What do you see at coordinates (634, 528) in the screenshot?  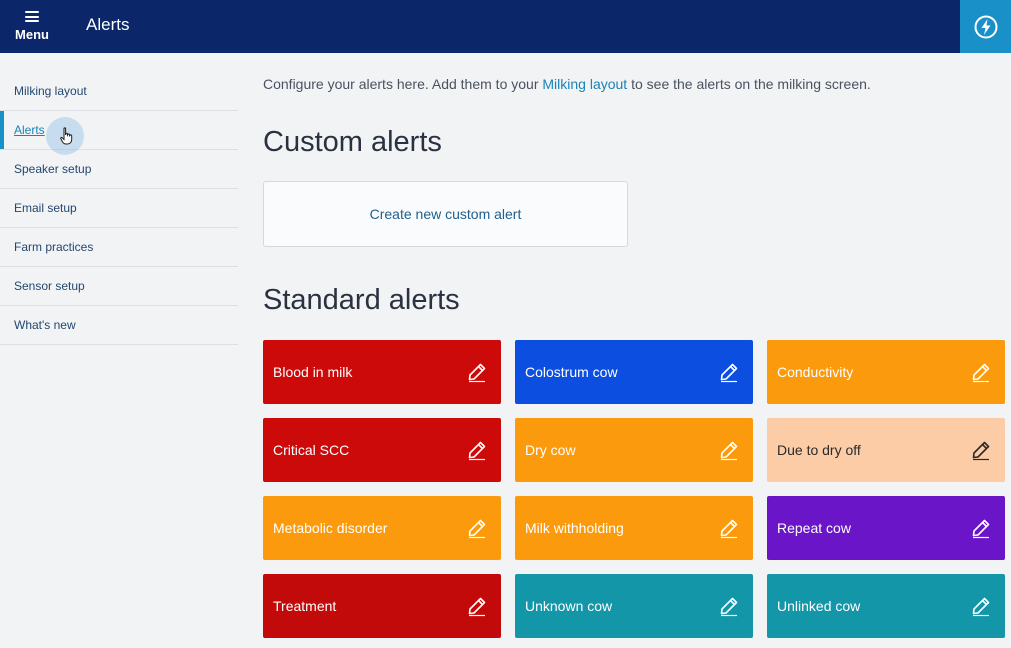 I see `alert-tile: Milk withholding` at bounding box center [634, 528].